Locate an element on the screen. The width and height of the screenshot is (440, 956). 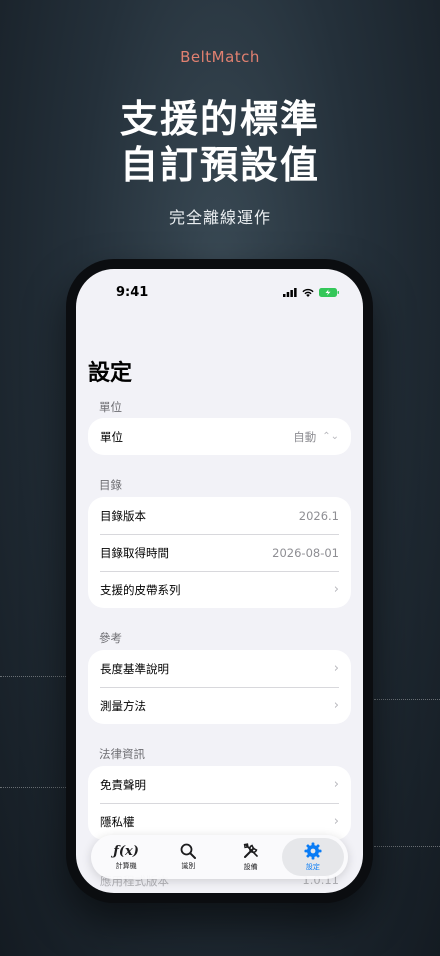
page-title: 設定 is located at coordinates (110, 373).